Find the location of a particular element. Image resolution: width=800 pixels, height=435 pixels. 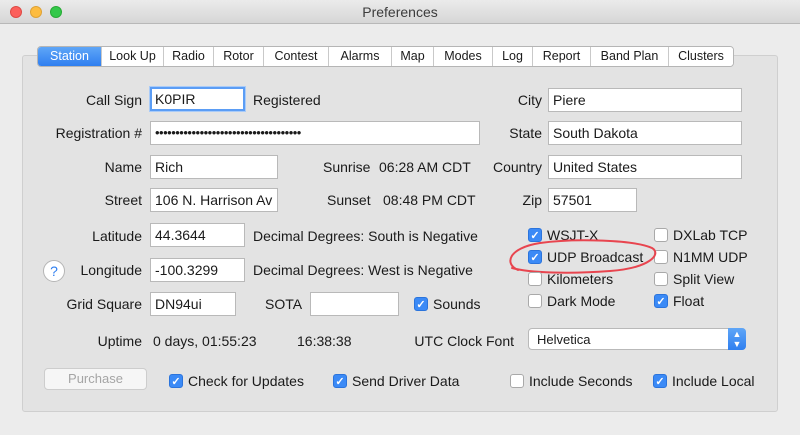

zip-label: Zip is located at coordinates (532, 200).